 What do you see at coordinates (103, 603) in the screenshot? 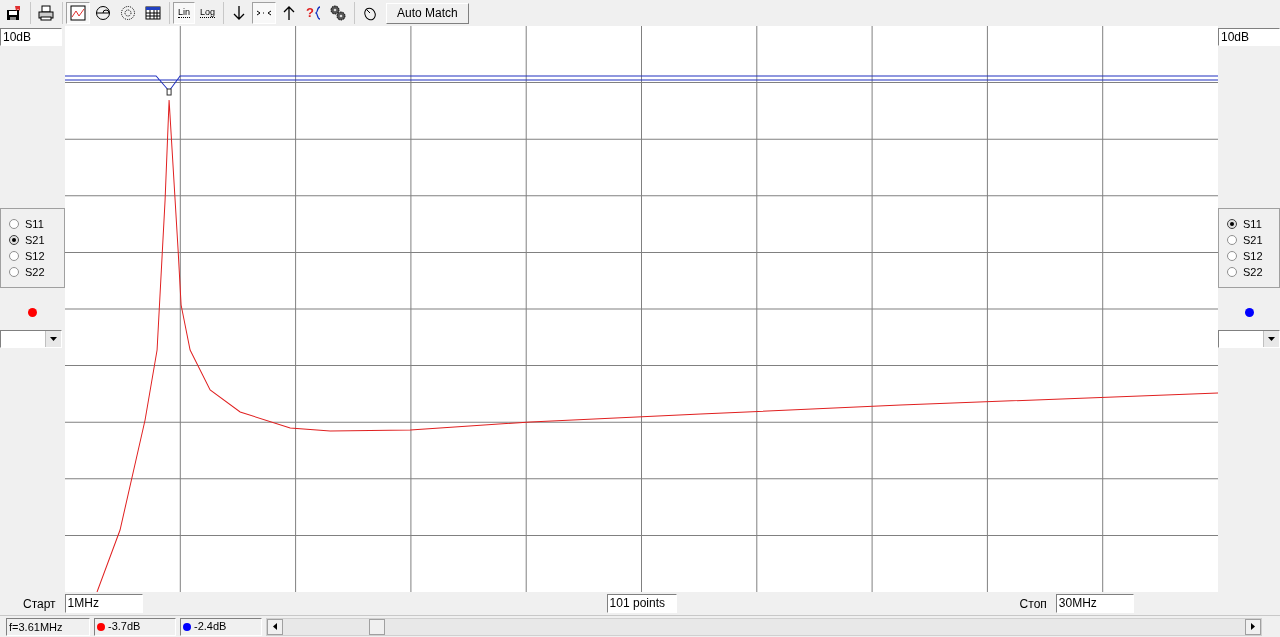
I see `start-field: 1MHz` at bounding box center [103, 603].